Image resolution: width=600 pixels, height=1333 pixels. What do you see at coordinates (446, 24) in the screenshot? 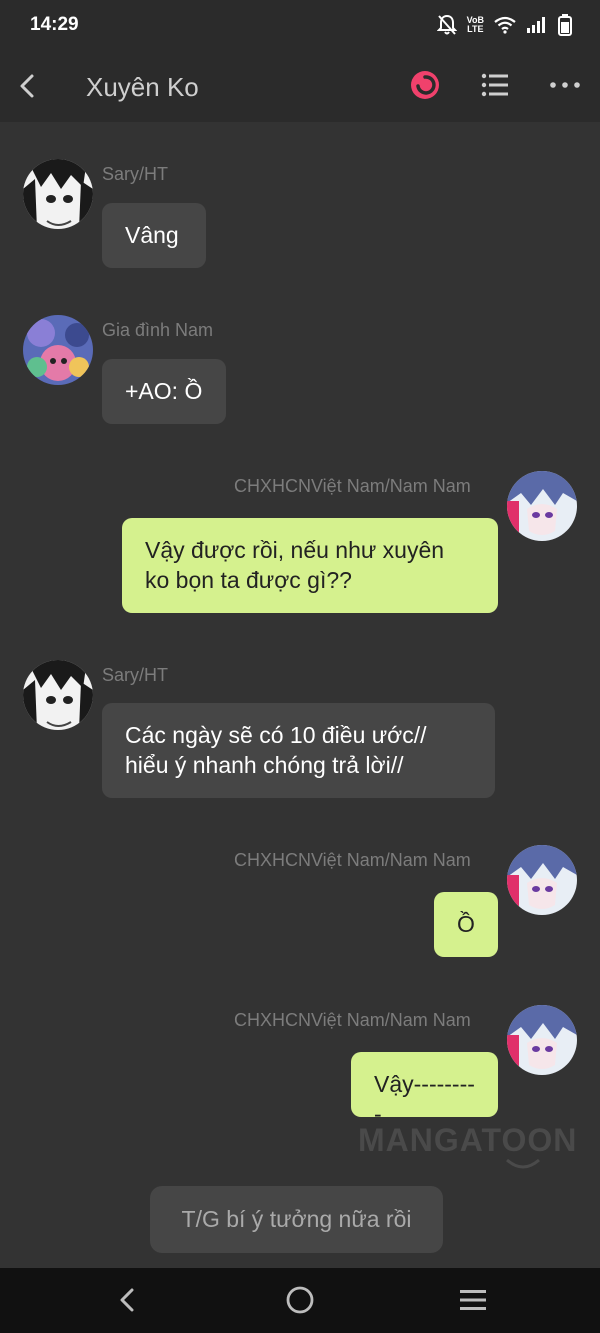
I see `mute-bell-icon` at bounding box center [446, 24].